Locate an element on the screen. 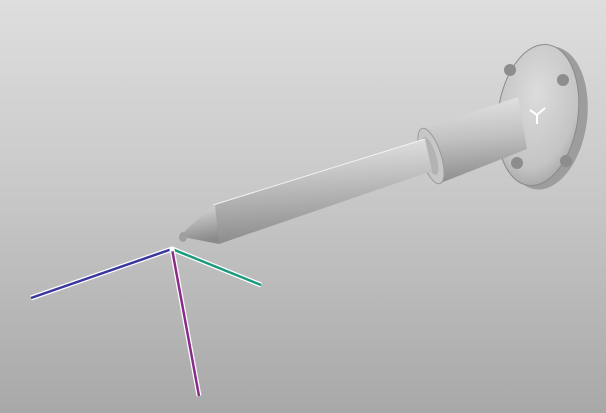 The width and height of the screenshot is (606, 413). z-axis-line is located at coordinates (185, 322).